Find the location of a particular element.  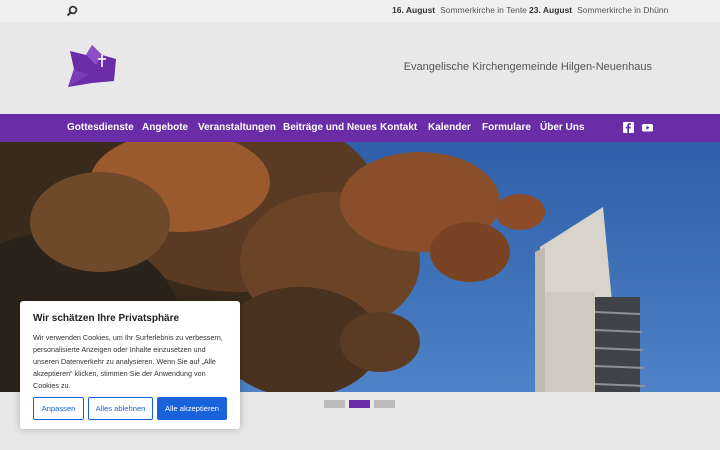

reject-all-button: Alles ablehnen is located at coordinates (120, 408).